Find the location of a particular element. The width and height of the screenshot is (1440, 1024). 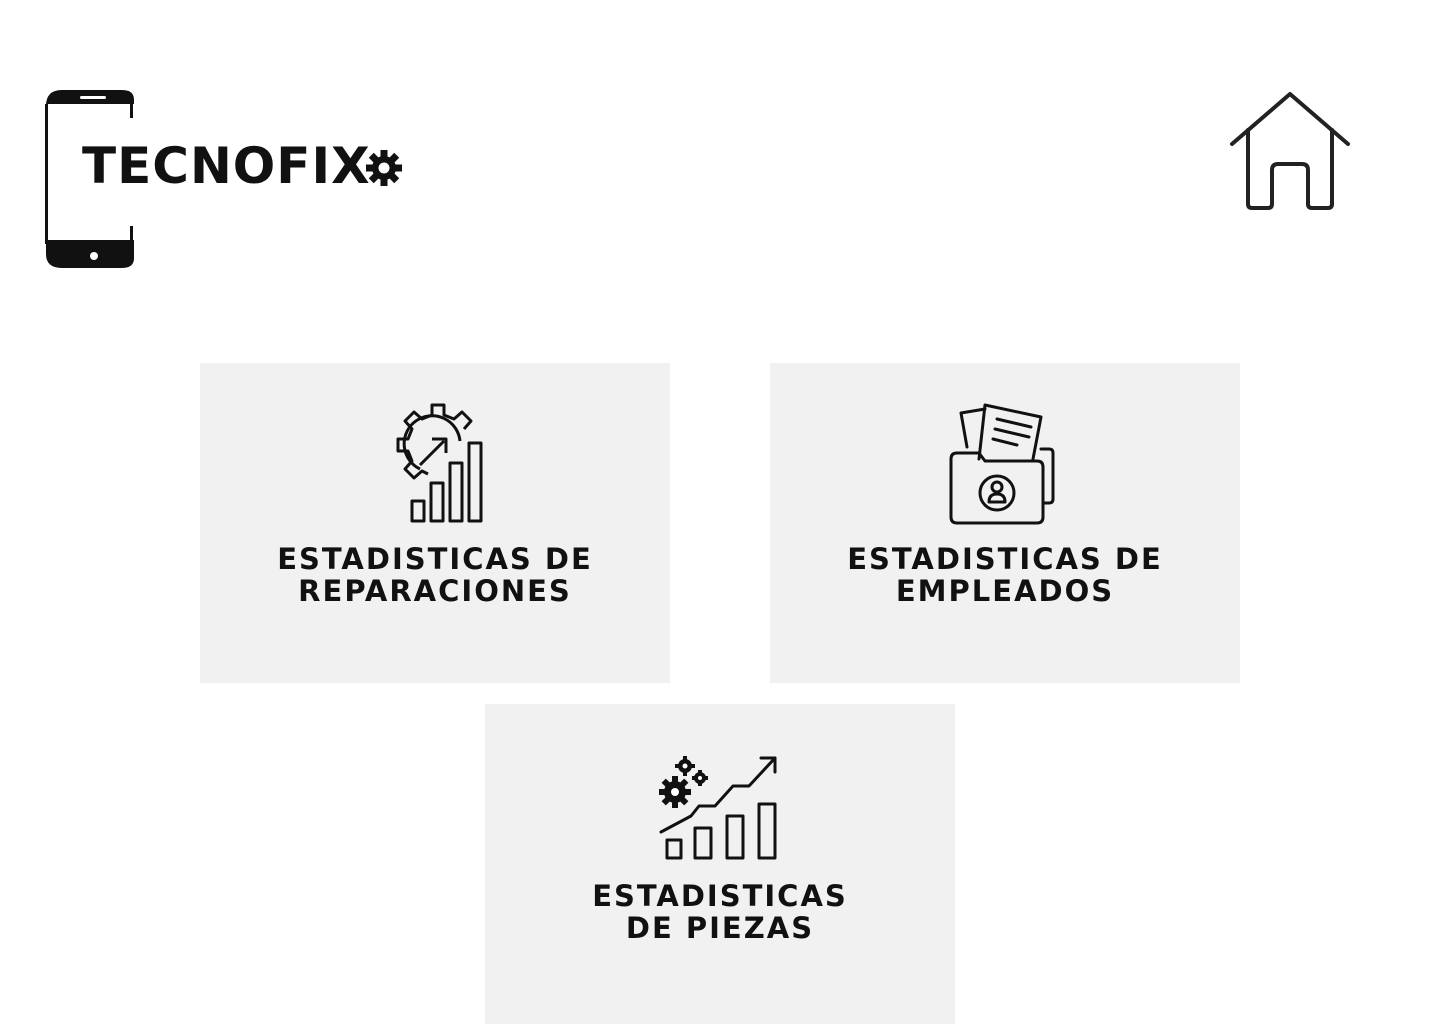

card-parts-label: ESTADISTICAS DE PIEZAS is located at coordinates (720, 912).